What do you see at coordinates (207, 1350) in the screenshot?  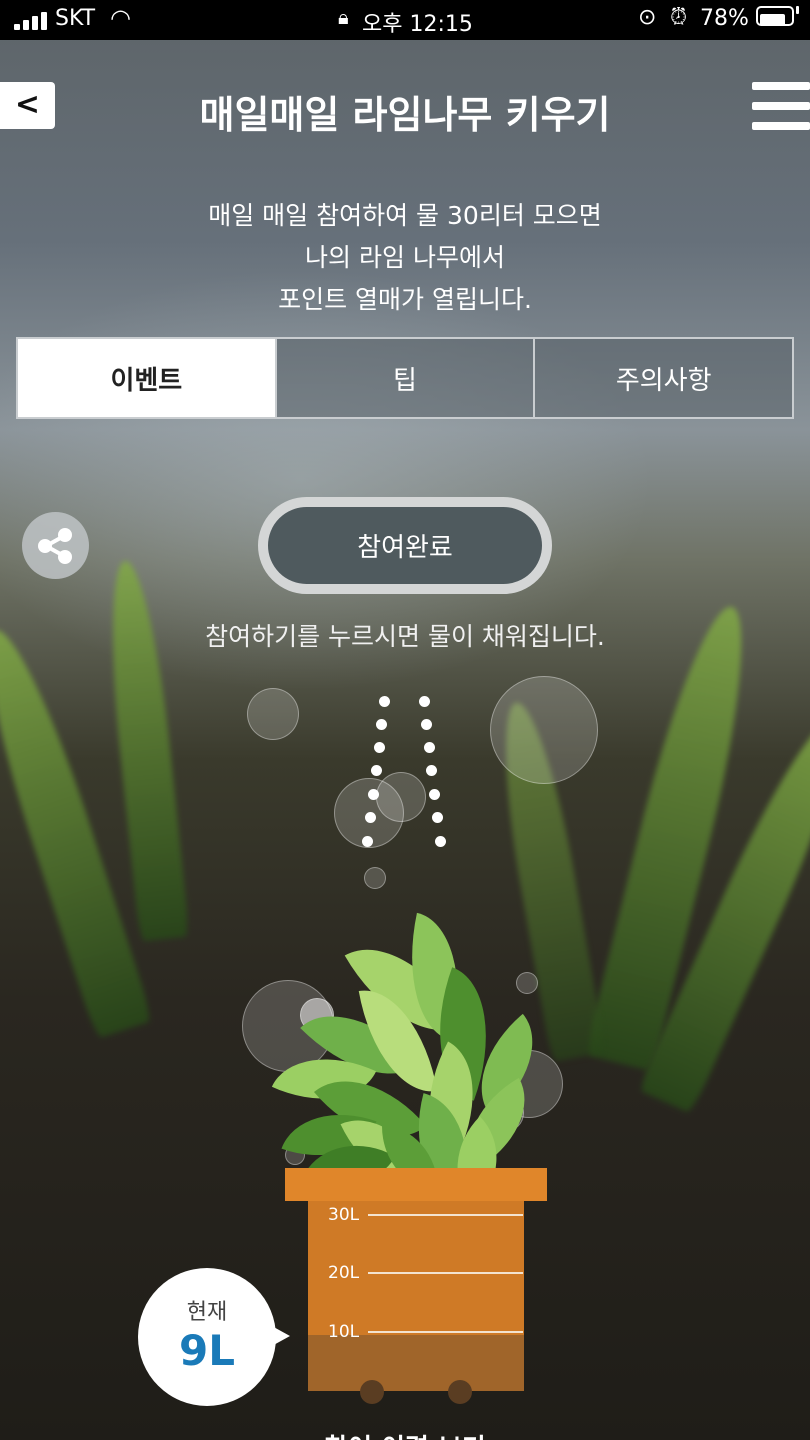 I see `current-value: 9L` at bounding box center [207, 1350].